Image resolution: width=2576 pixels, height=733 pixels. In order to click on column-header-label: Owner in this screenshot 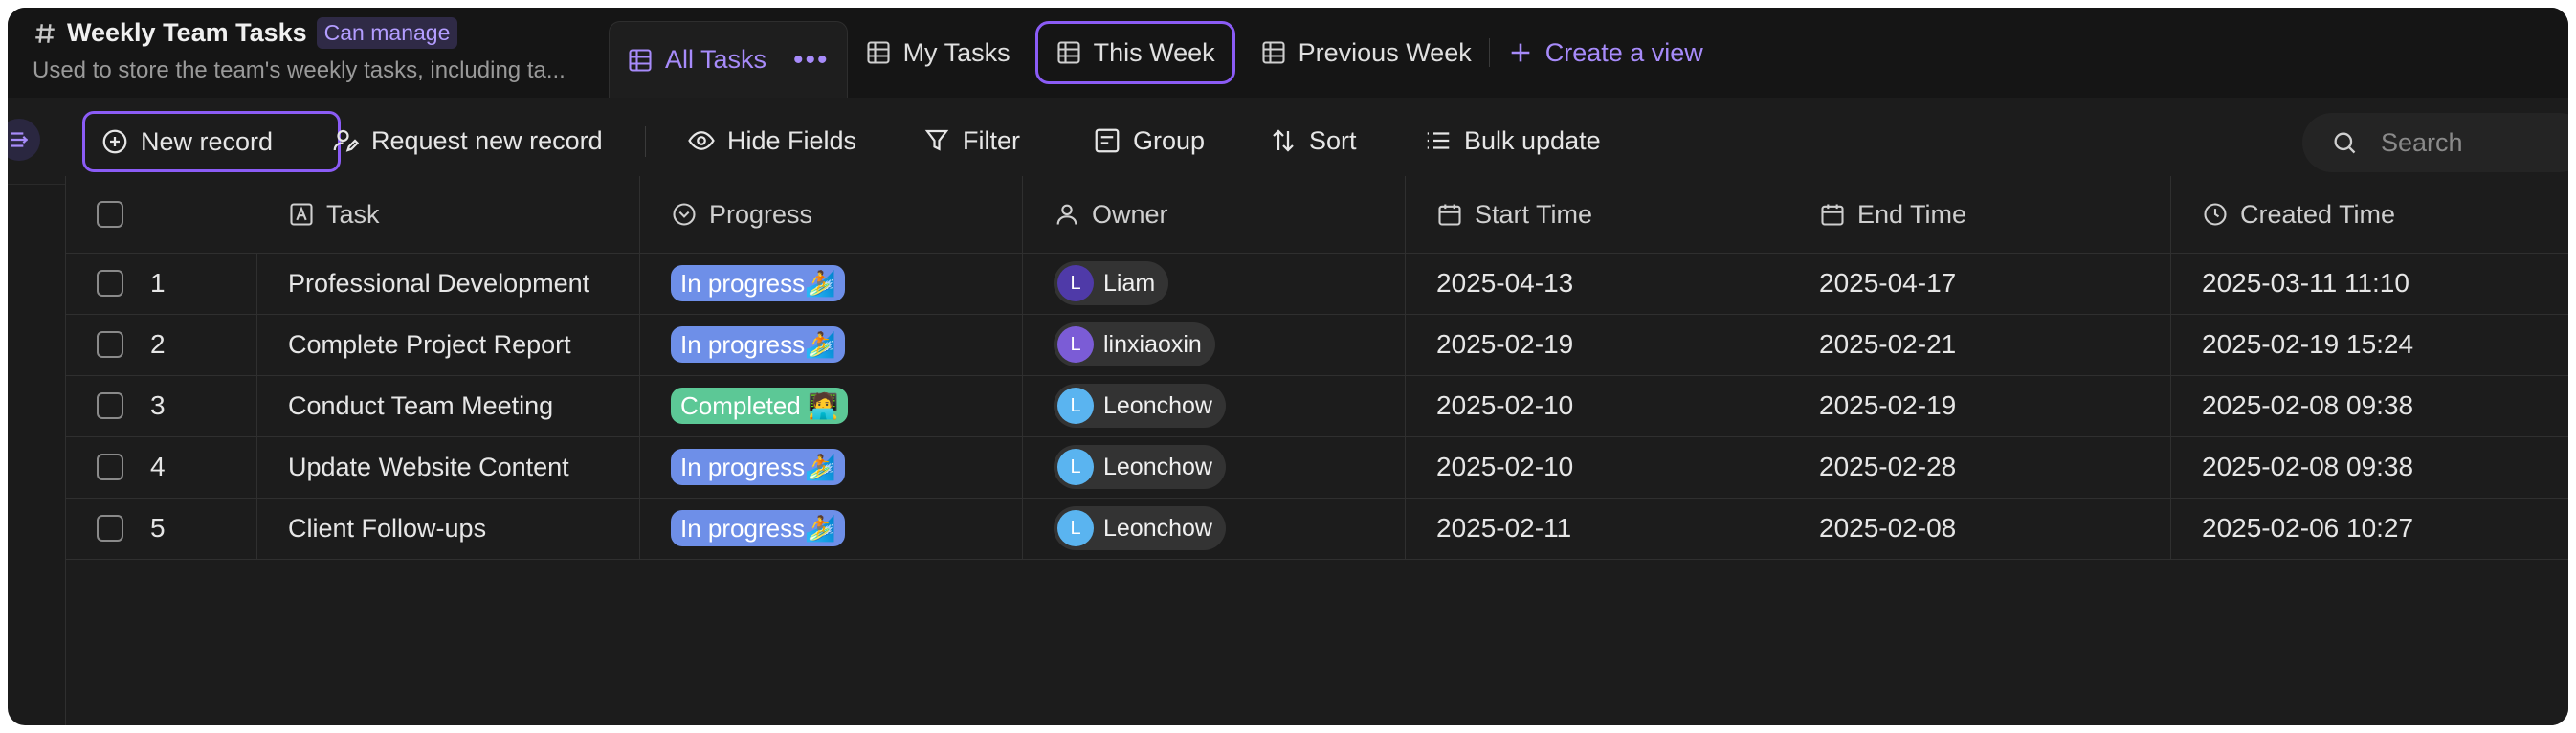, I will do `click(1130, 214)`.